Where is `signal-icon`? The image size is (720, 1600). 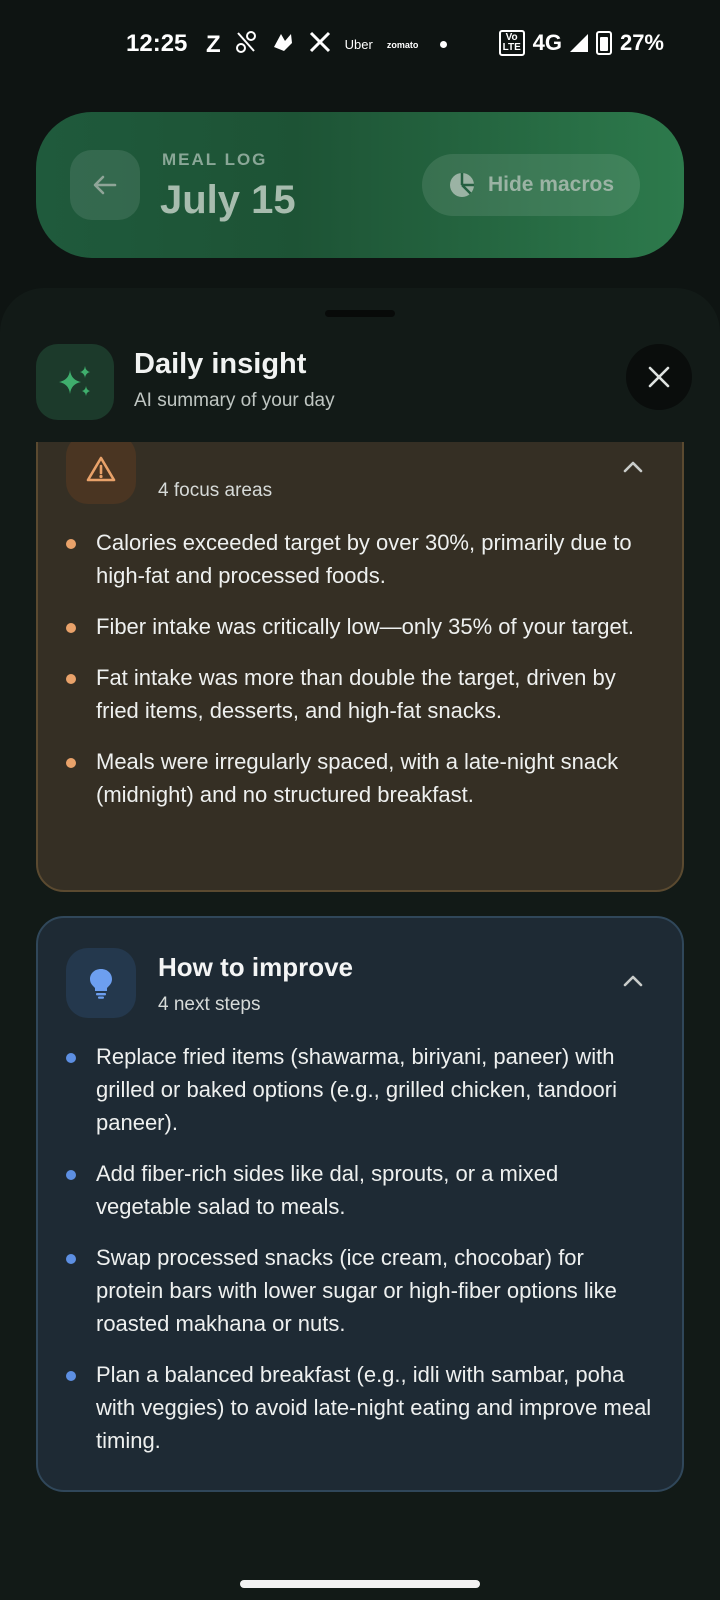
signal-icon is located at coordinates (578, 43).